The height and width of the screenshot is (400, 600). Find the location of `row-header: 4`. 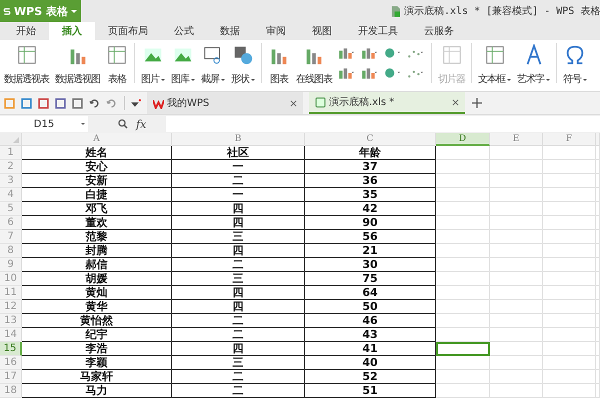

row-header: 4 is located at coordinates (11, 195).